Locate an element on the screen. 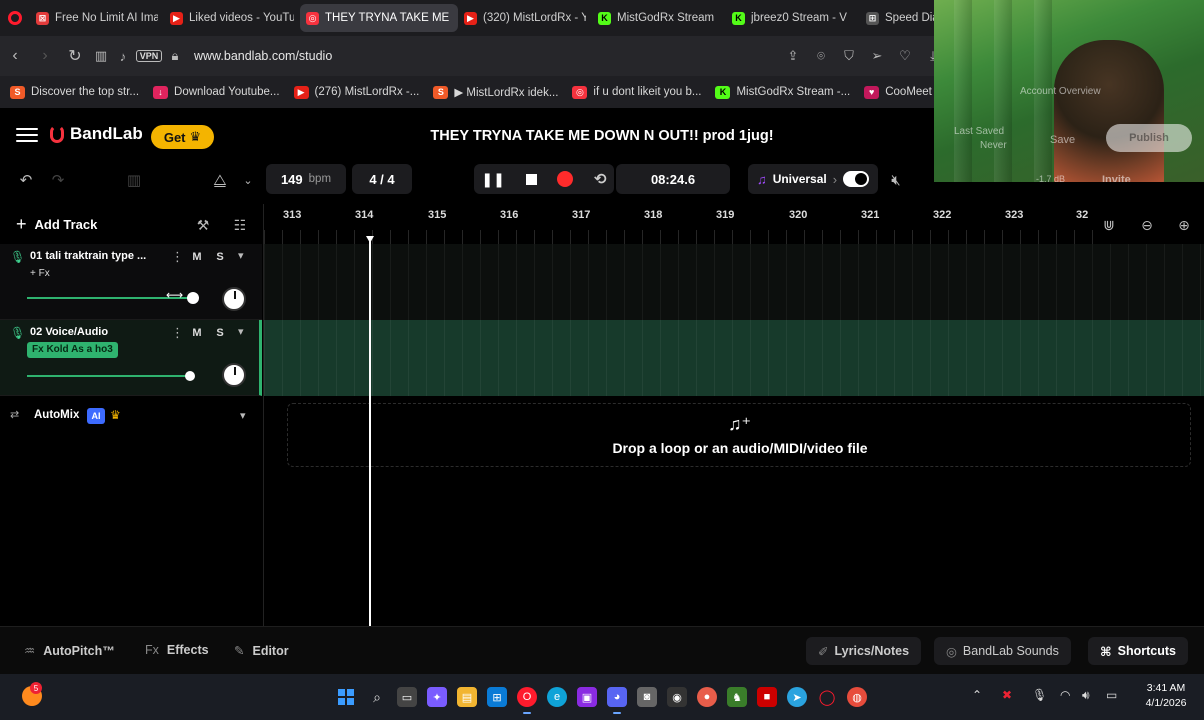  stop-icon is located at coordinates (531, 179).